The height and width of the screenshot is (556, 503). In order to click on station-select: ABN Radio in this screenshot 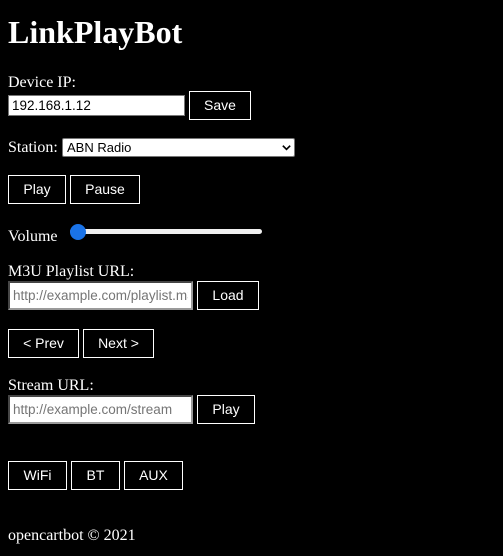, I will do `click(178, 147)`.